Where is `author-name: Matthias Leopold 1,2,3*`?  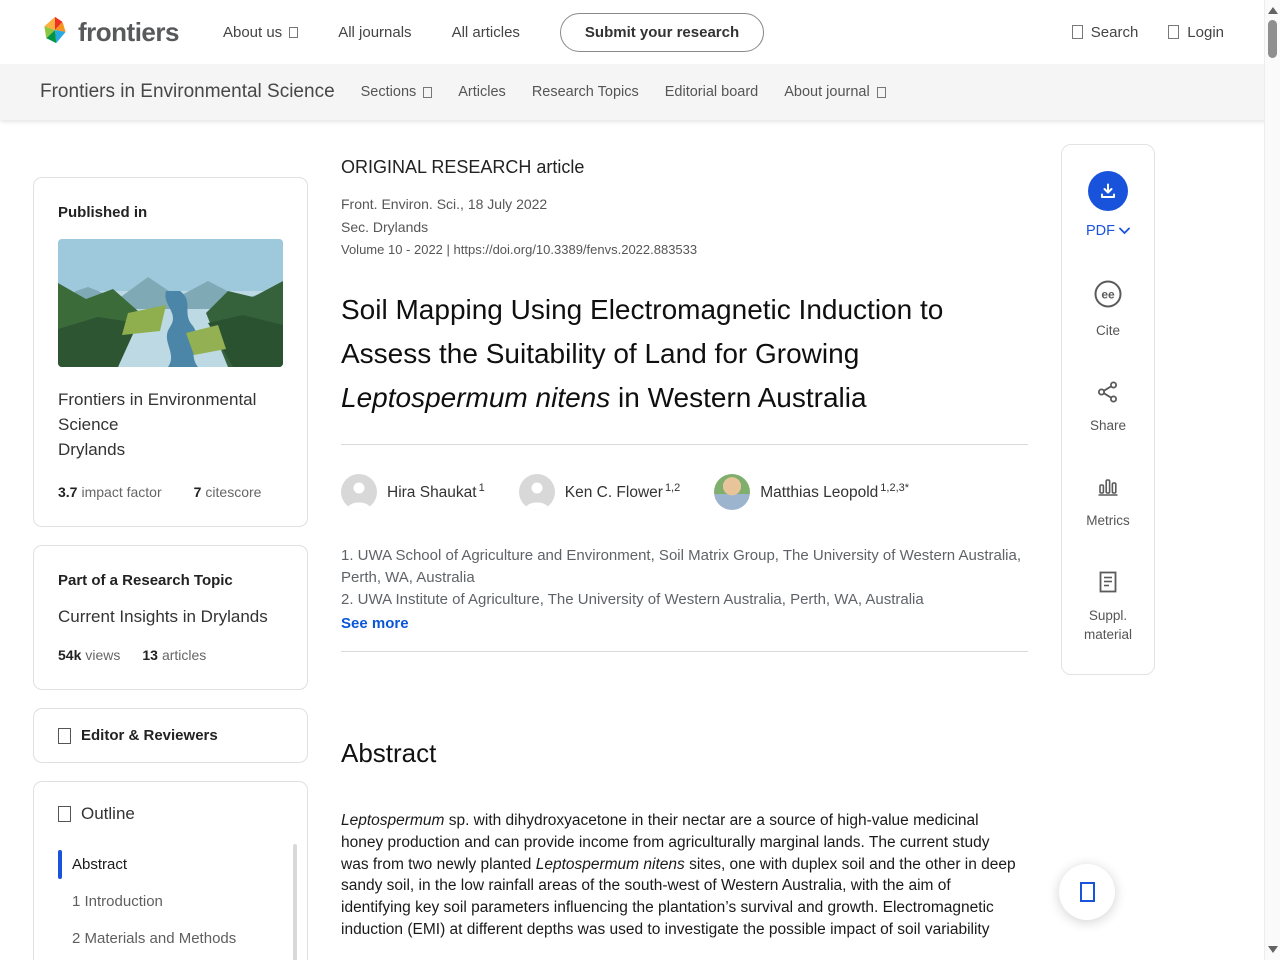 author-name: Matthias Leopold 1,2,3* is located at coordinates (834, 492).